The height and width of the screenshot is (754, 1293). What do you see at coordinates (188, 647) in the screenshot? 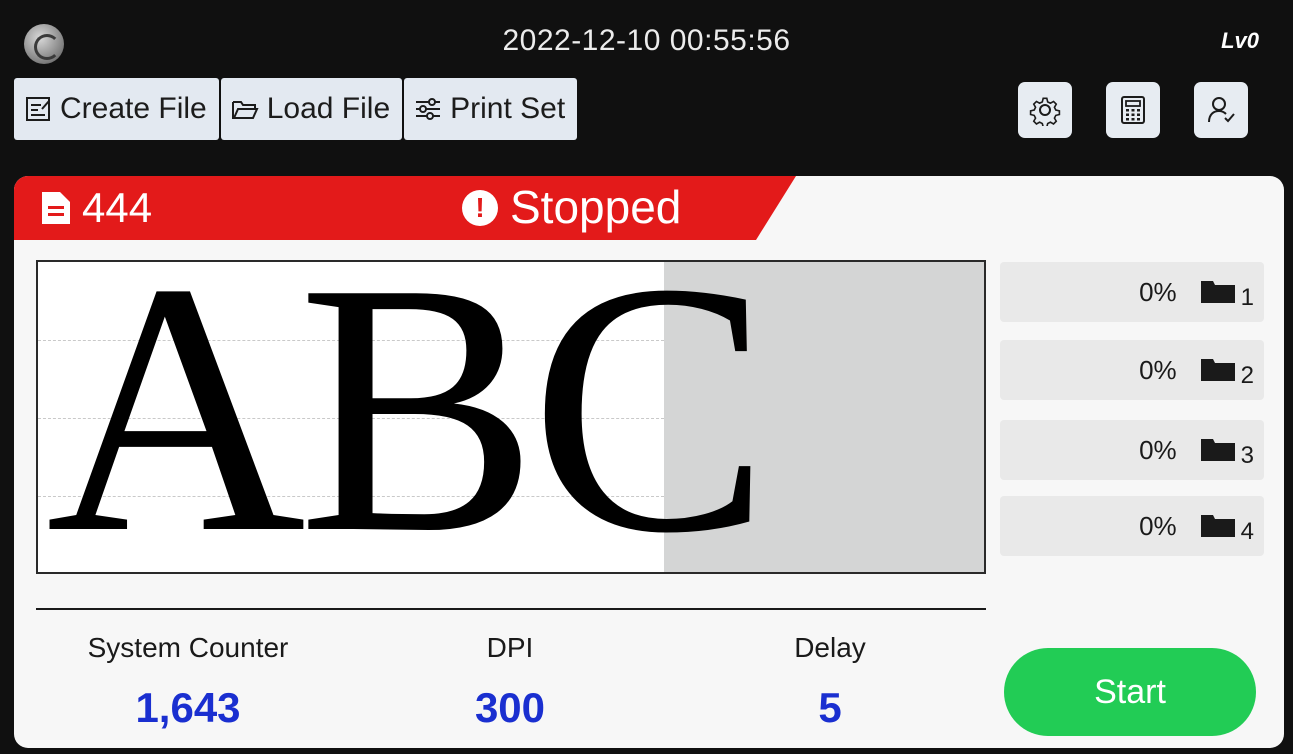
I see `system-counter-label: System Counter` at bounding box center [188, 647].